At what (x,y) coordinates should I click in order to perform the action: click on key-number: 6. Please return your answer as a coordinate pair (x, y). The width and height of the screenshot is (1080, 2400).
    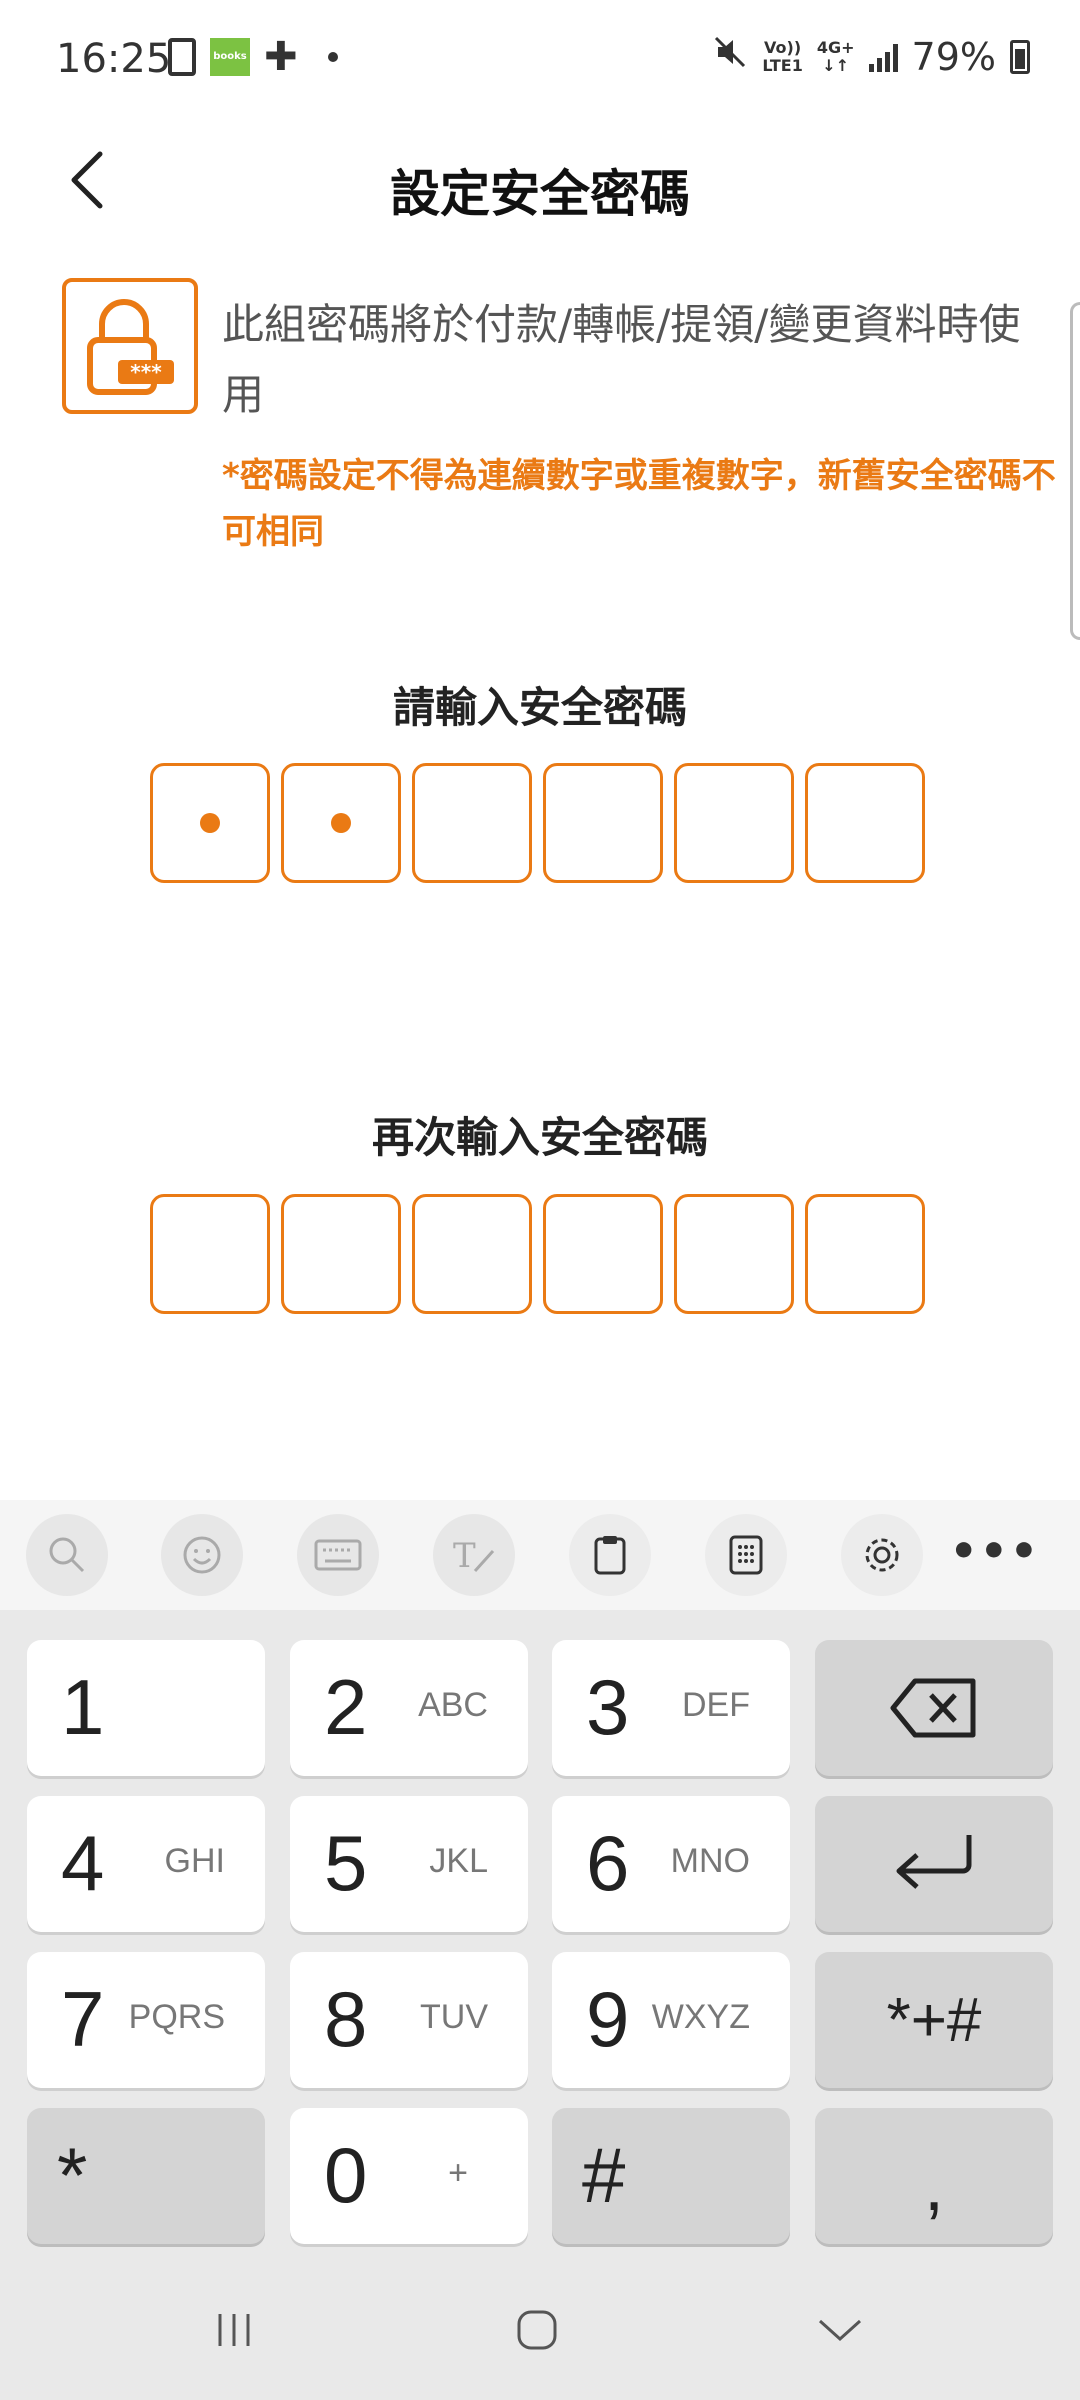
    Looking at the image, I should click on (608, 1863).